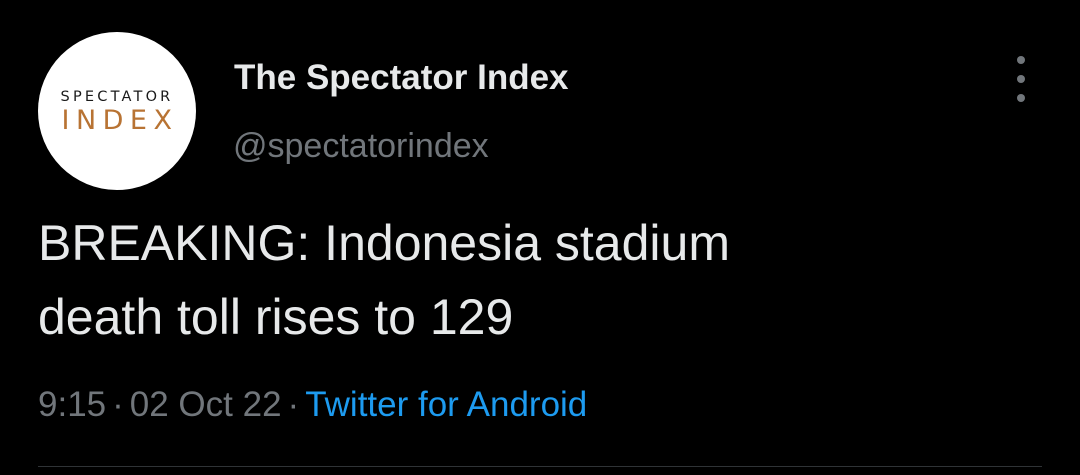 This screenshot has height=475, width=1080. I want to click on avatar-logo-line2: INDEX, so click(120, 121).